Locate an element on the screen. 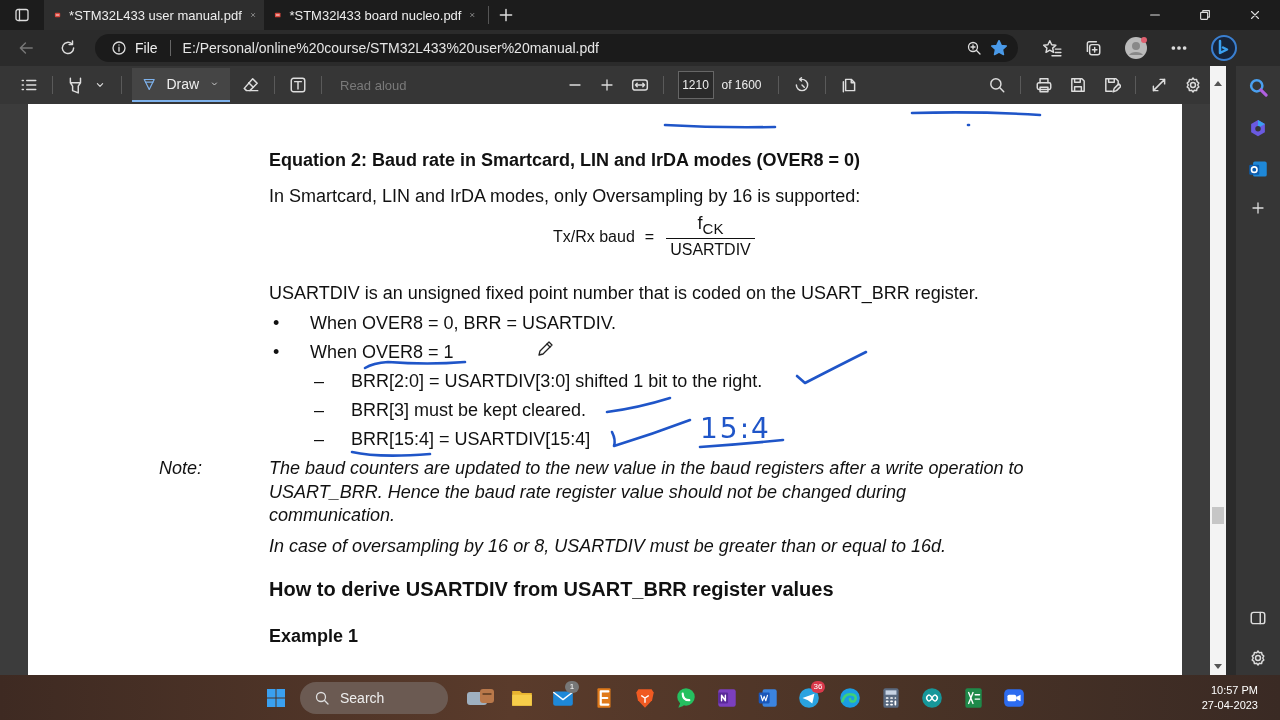  favorites-icon is located at coordinates (1052, 48).